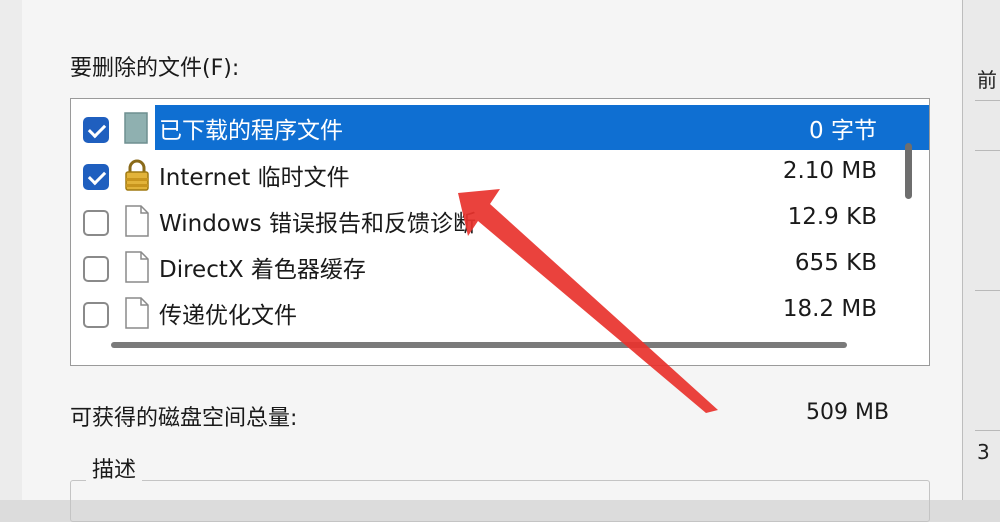 The width and height of the screenshot is (1000, 522). What do you see at coordinates (489, 312) in the screenshot?
I see `list-item: 传递优化文件 18.2 MB` at bounding box center [489, 312].